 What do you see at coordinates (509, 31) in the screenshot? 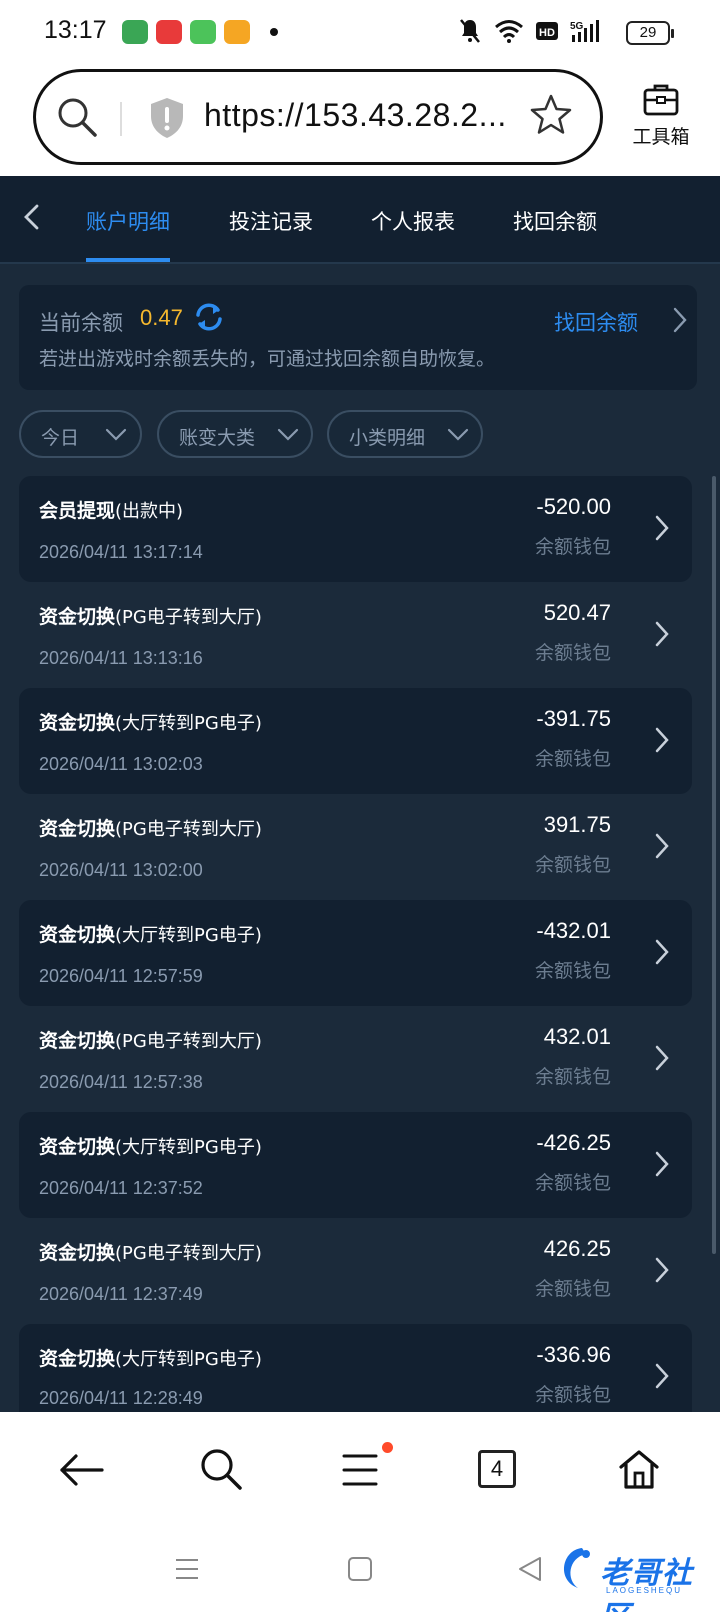
I see `wifi-icon` at bounding box center [509, 31].